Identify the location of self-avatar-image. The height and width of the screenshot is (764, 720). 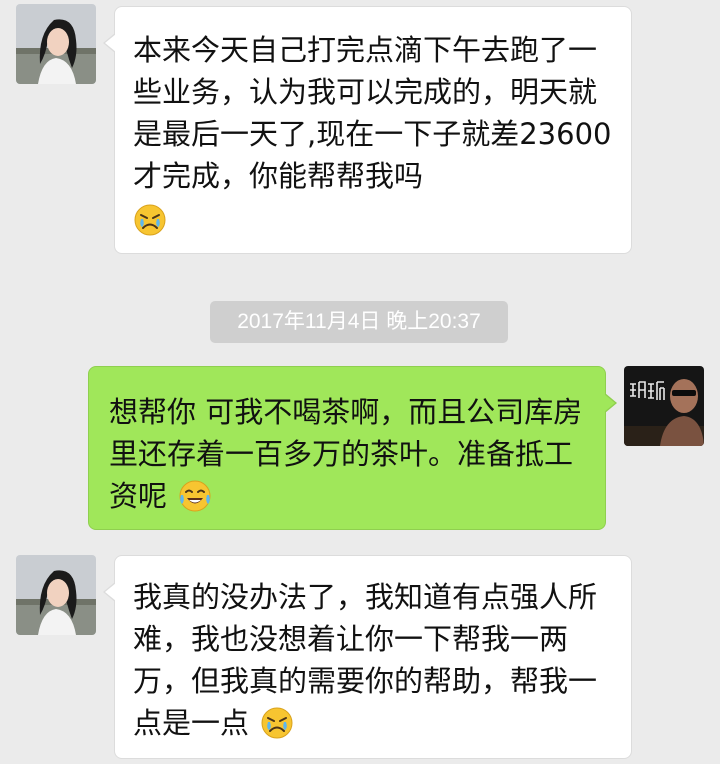
(664, 406).